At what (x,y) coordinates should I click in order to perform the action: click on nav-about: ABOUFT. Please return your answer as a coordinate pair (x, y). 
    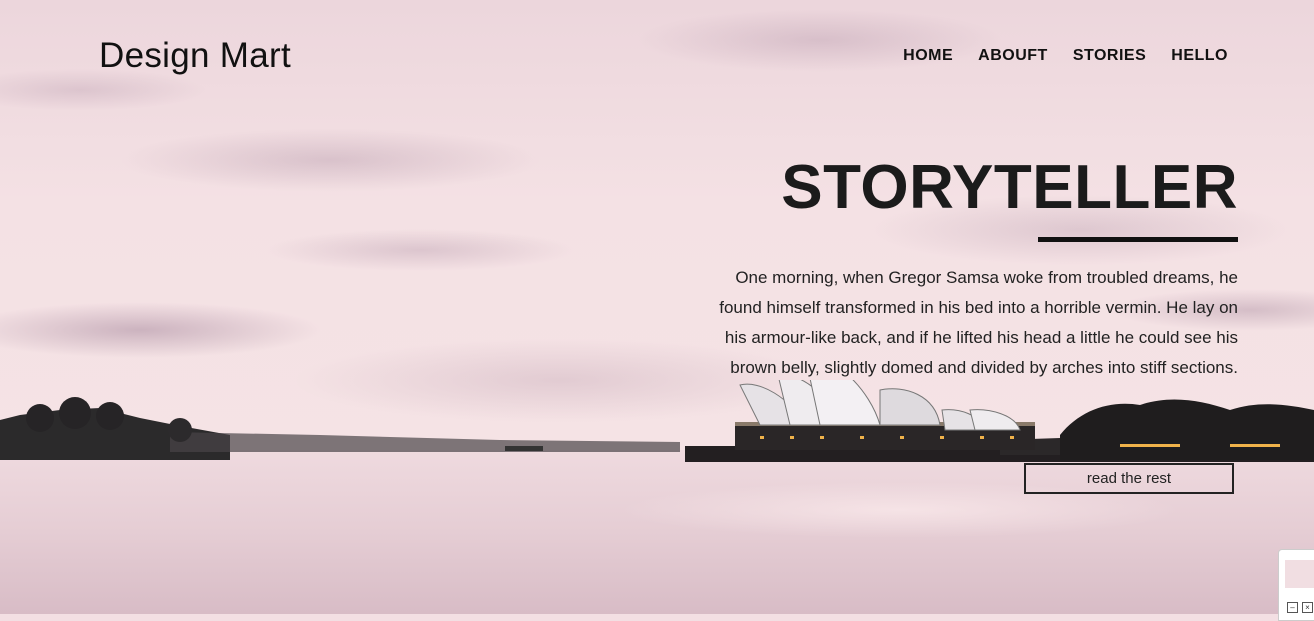
    Looking at the image, I should click on (1013, 56).